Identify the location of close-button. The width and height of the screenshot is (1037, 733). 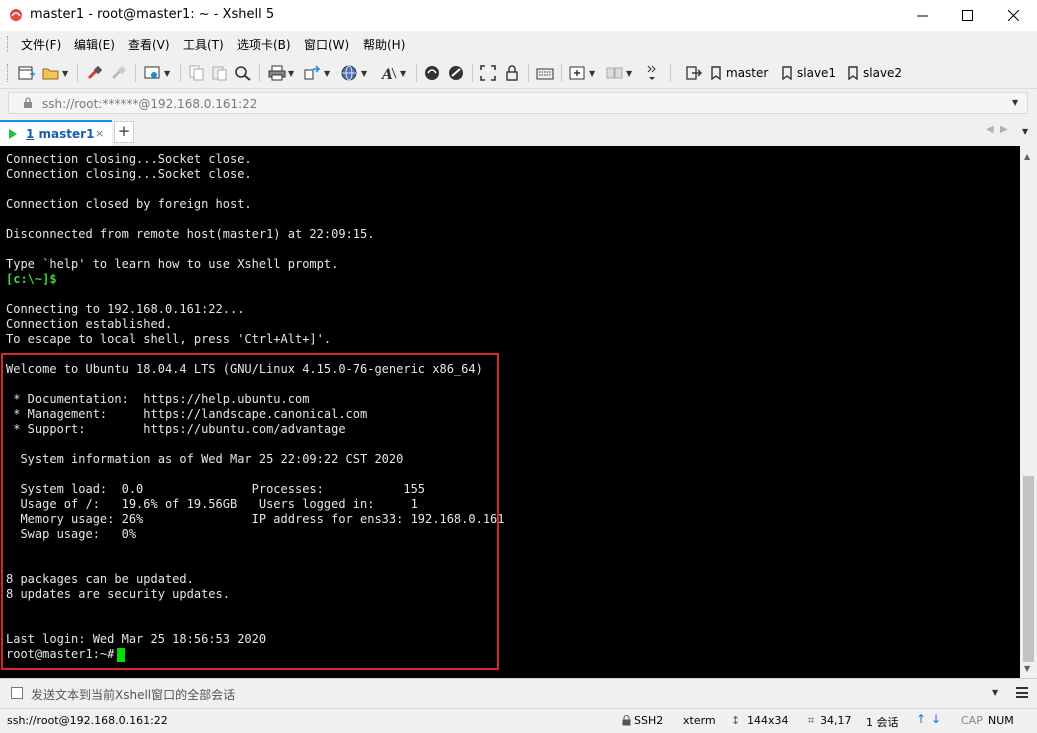
(1013, 15).